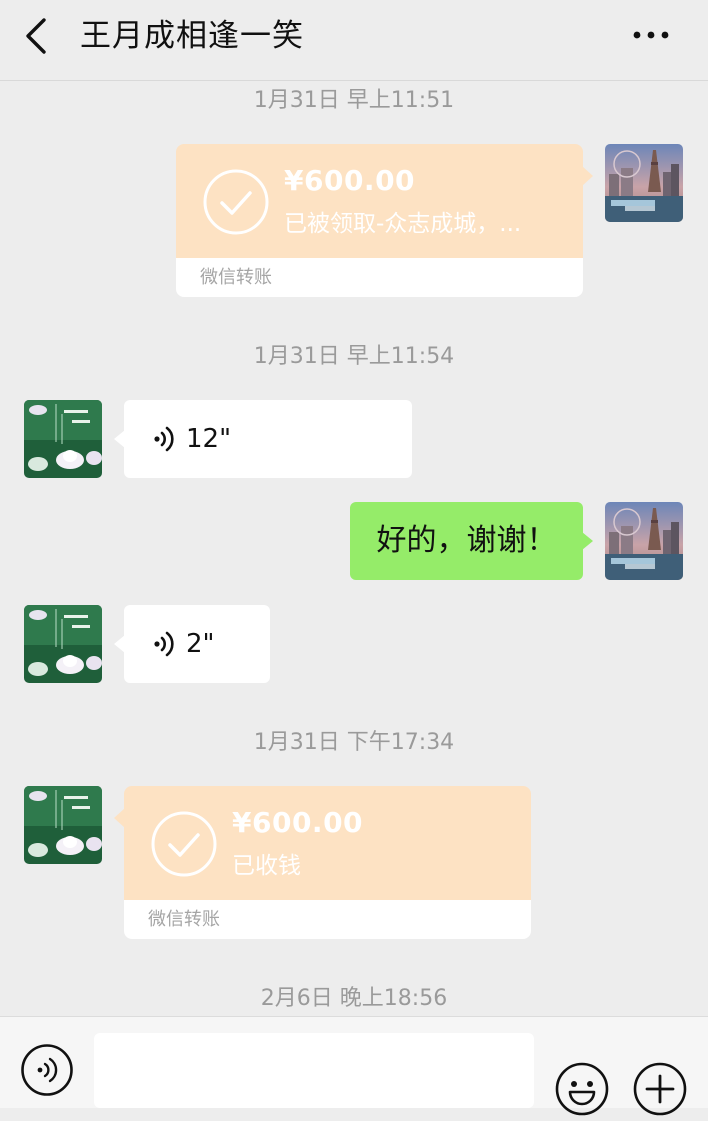  Describe the element at coordinates (327, 843) in the screenshot. I see `transfer-card-body: ¥600.00 已收钱` at that location.